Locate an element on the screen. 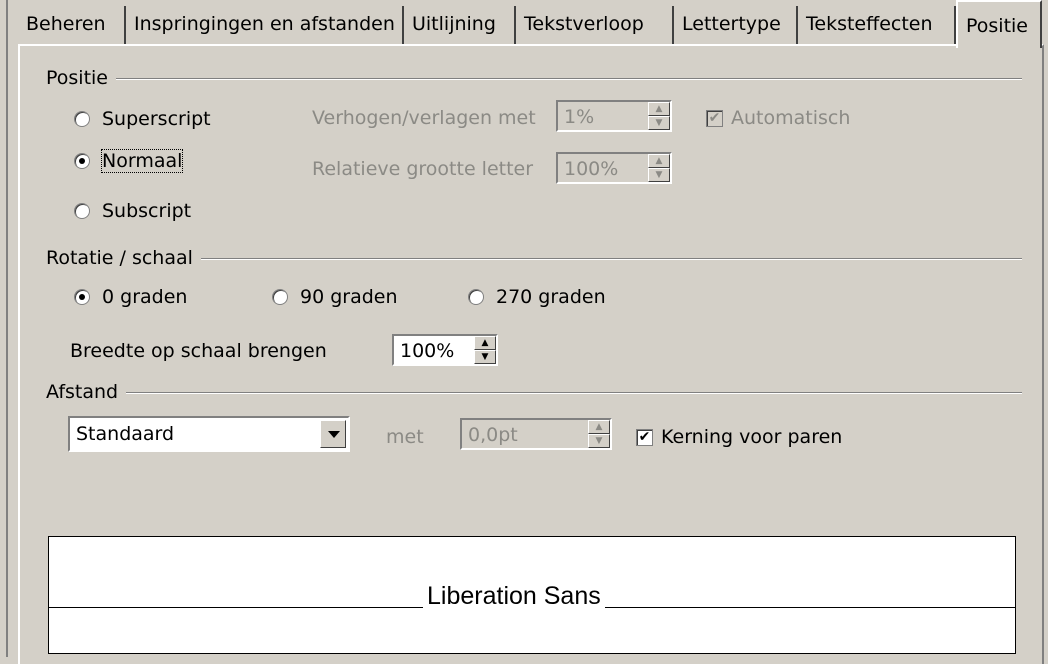 The width and height of the screenshot is (1048, 664). scale-width-value: 100% is located at coordinates (427, 351).